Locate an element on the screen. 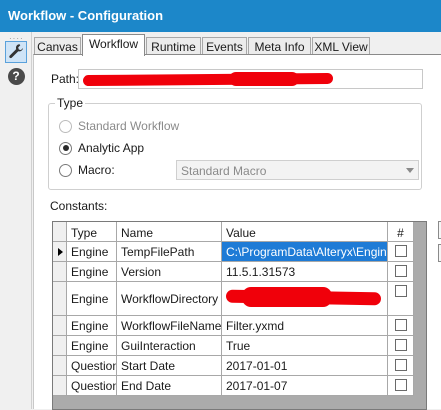 The width and height of the screenshot is (441, 410). tab-label: Meta Info is located at coordinates (279, 47).